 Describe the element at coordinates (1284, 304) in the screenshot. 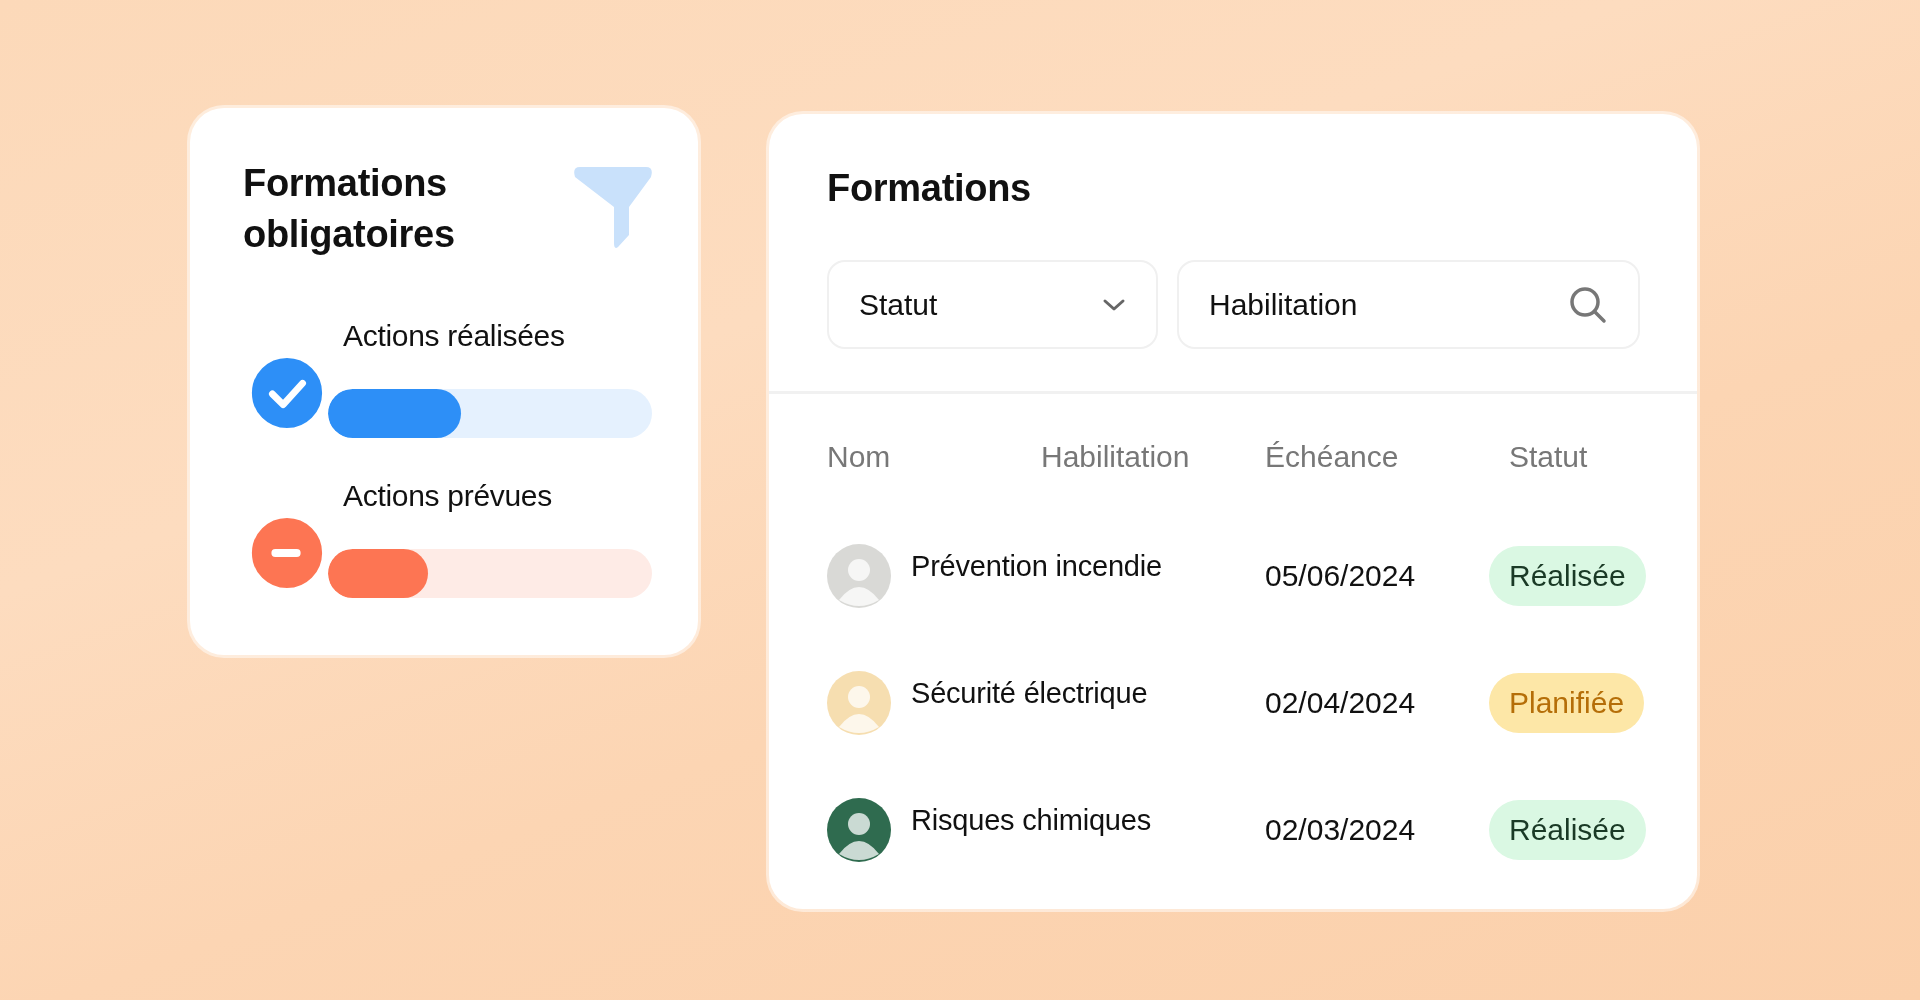

I see `search-value: Habilitation` at that location.